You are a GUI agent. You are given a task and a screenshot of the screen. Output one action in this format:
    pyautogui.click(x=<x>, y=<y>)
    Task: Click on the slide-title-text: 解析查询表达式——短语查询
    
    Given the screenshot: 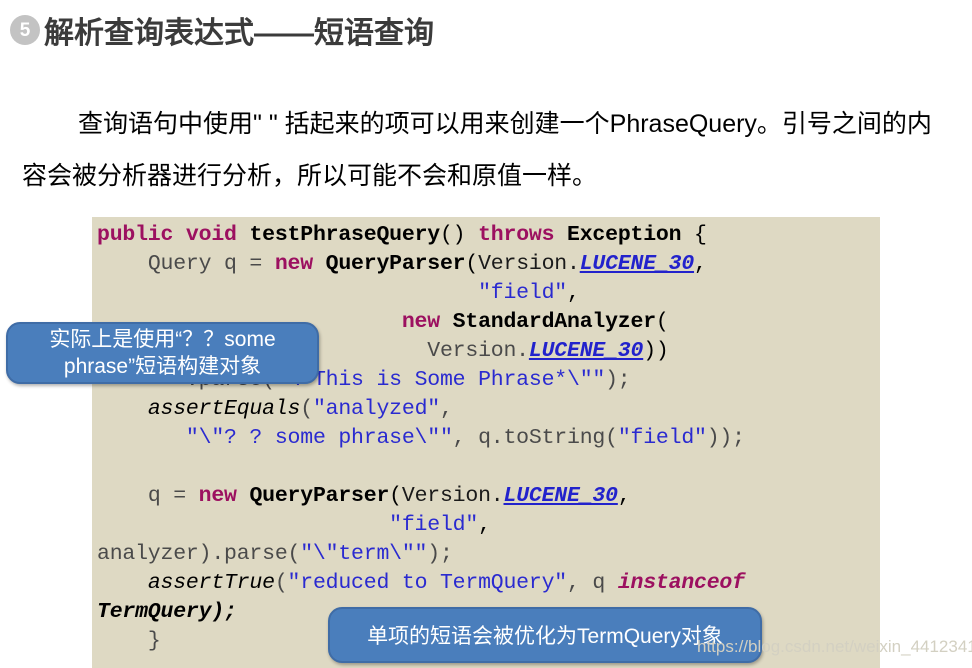 What is the action you would take?
    pyautogui.click(x=239, y=33)
    